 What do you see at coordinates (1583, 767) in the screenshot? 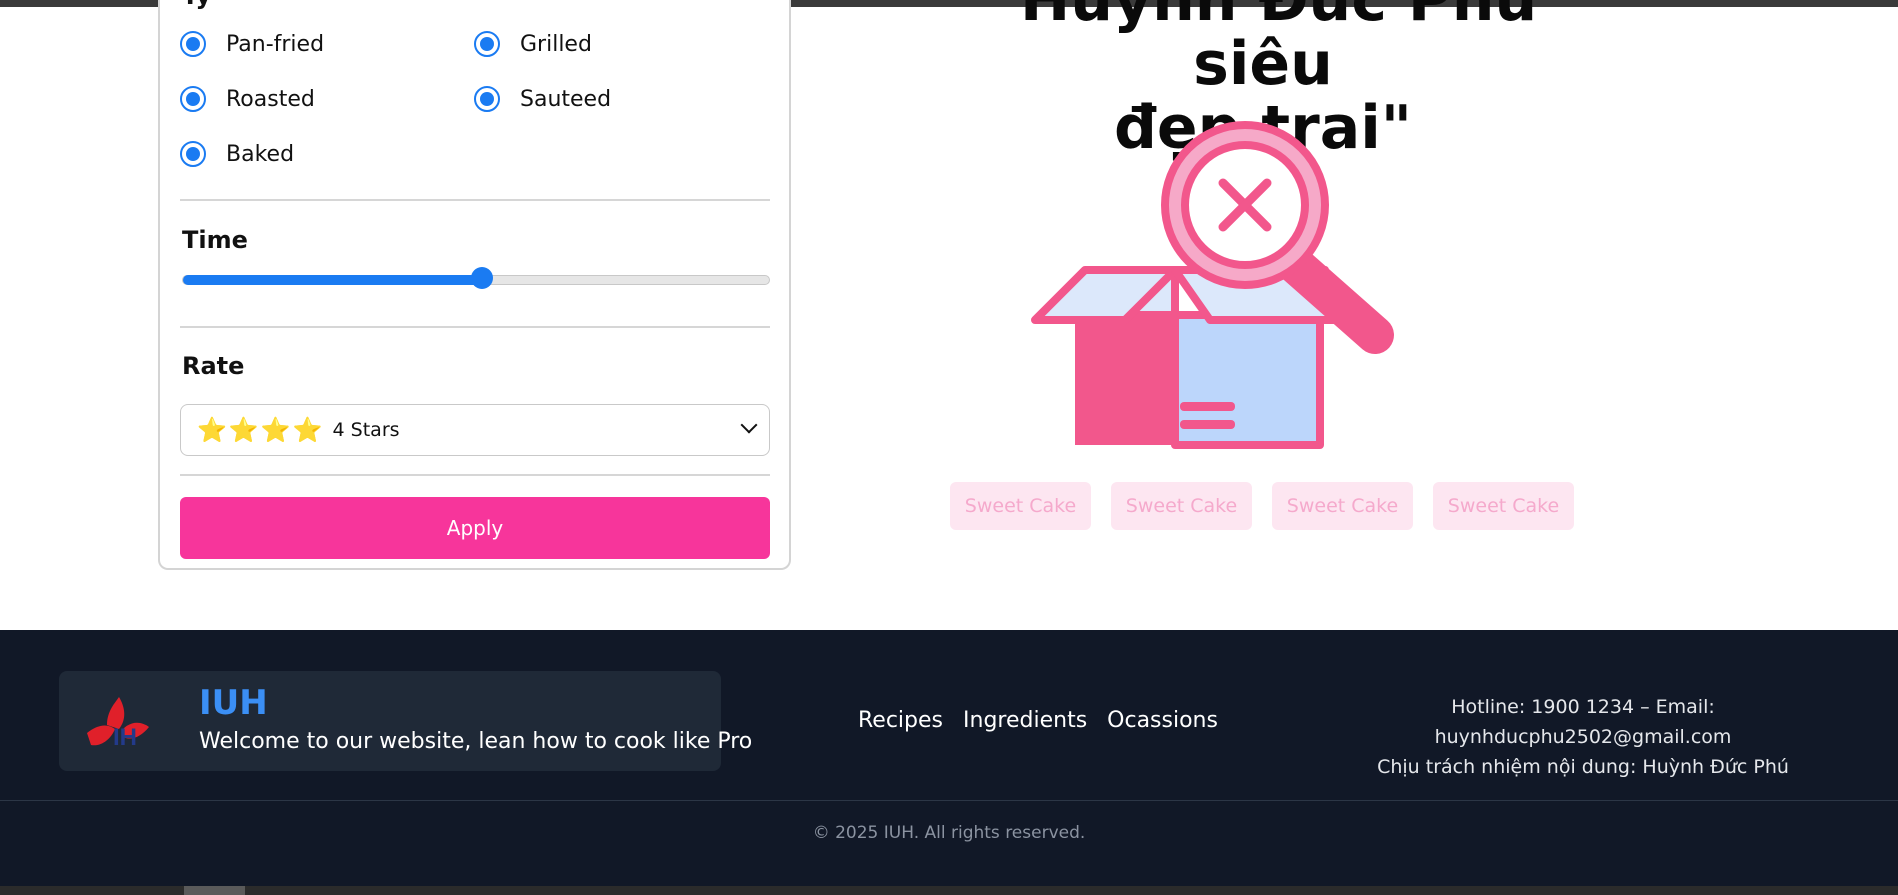
I see `content-responsibility: Chịu trách nhiệm nội dung: Huỳnh Đức Phú` at bounding box center [1583, 767].